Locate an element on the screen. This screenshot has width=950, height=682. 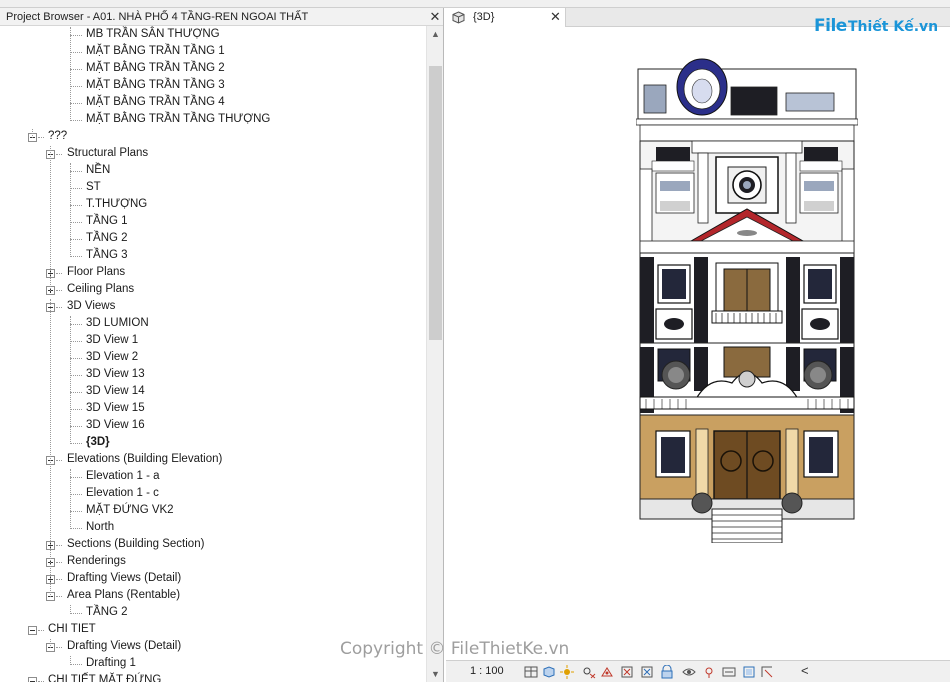
tree-item-label: 3D View 13 is located at coordinates (115, 374).